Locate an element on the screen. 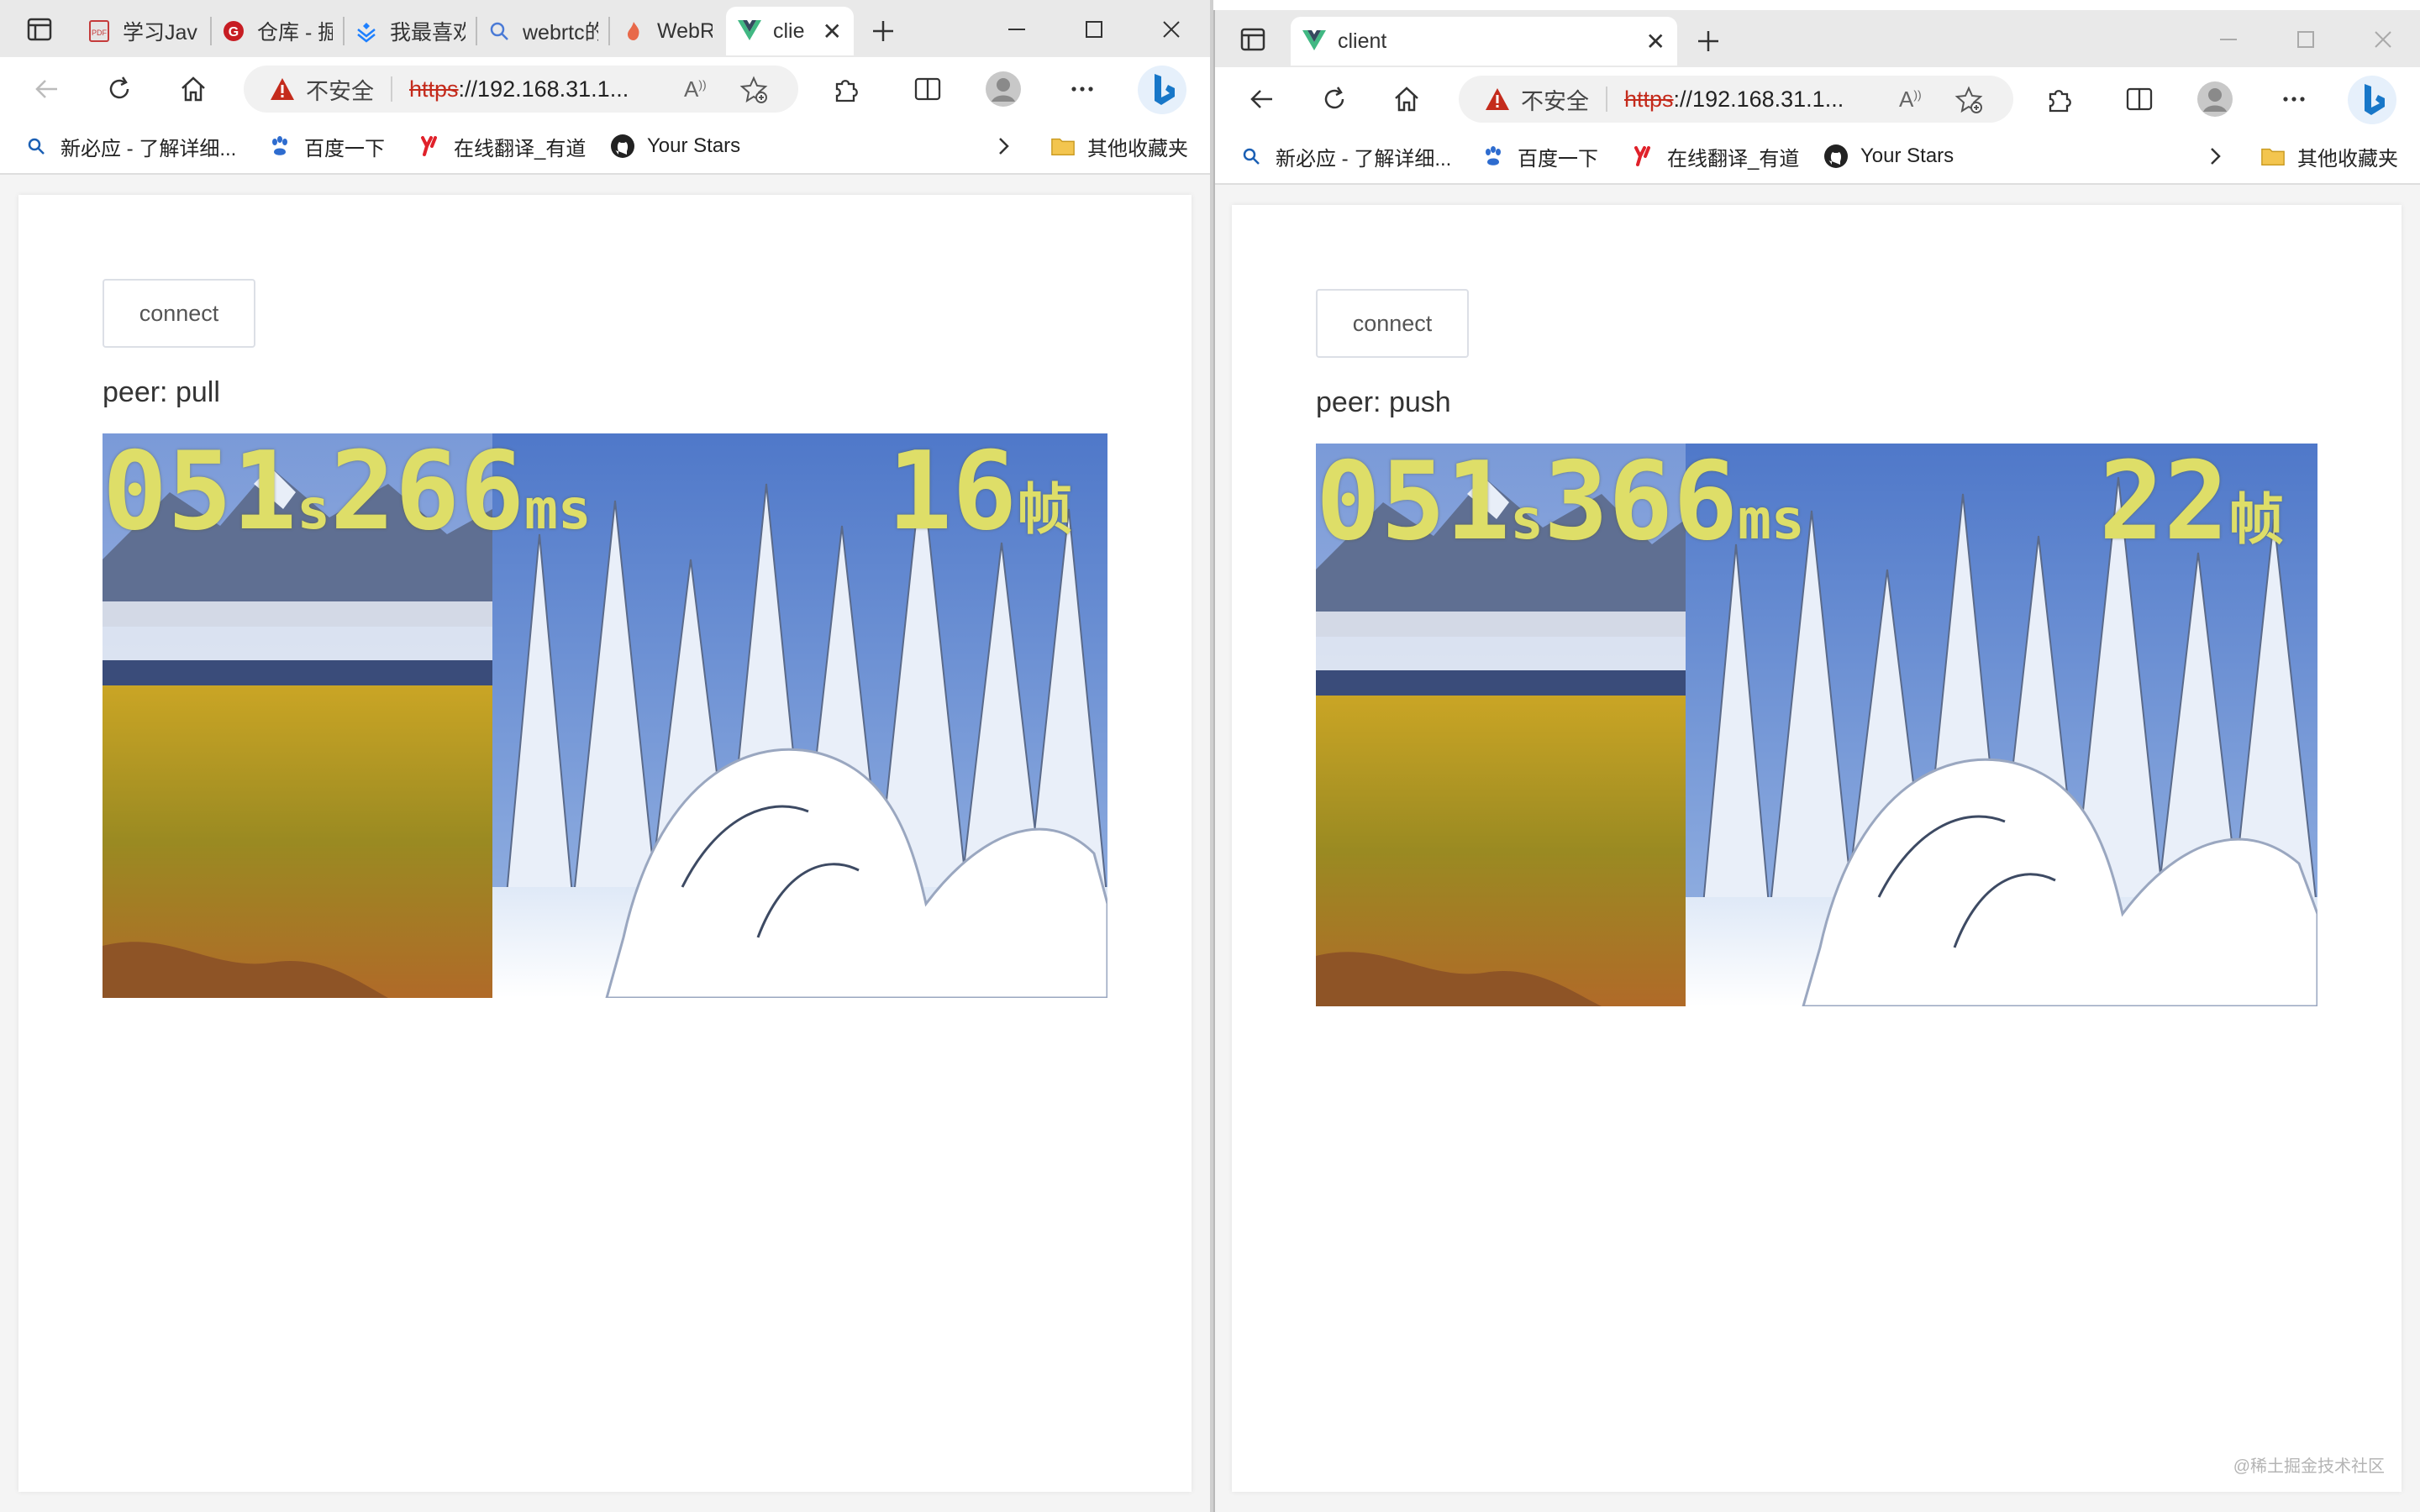 This screenshot has width=2420, height=1512. tab-2: G 仓库 - 掘 is located at coordinates (278, 31).